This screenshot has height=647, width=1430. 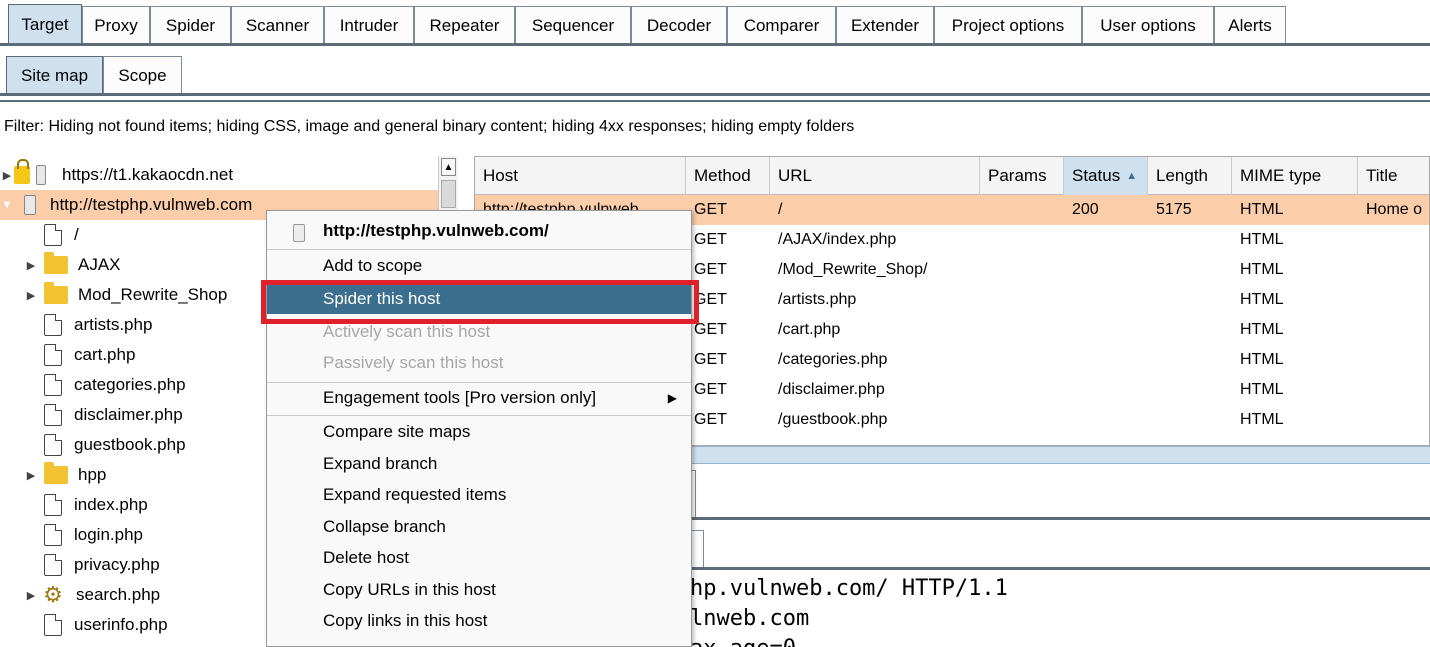 What do you see at coordinates (1022, 176) in the screenshot?
I see `column-params: Params` at bounding box center [1022, 176].